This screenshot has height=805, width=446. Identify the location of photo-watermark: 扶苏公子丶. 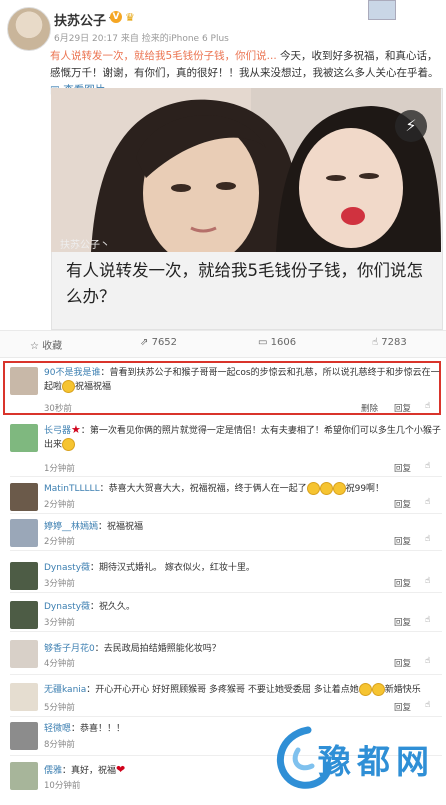
(85, 245).